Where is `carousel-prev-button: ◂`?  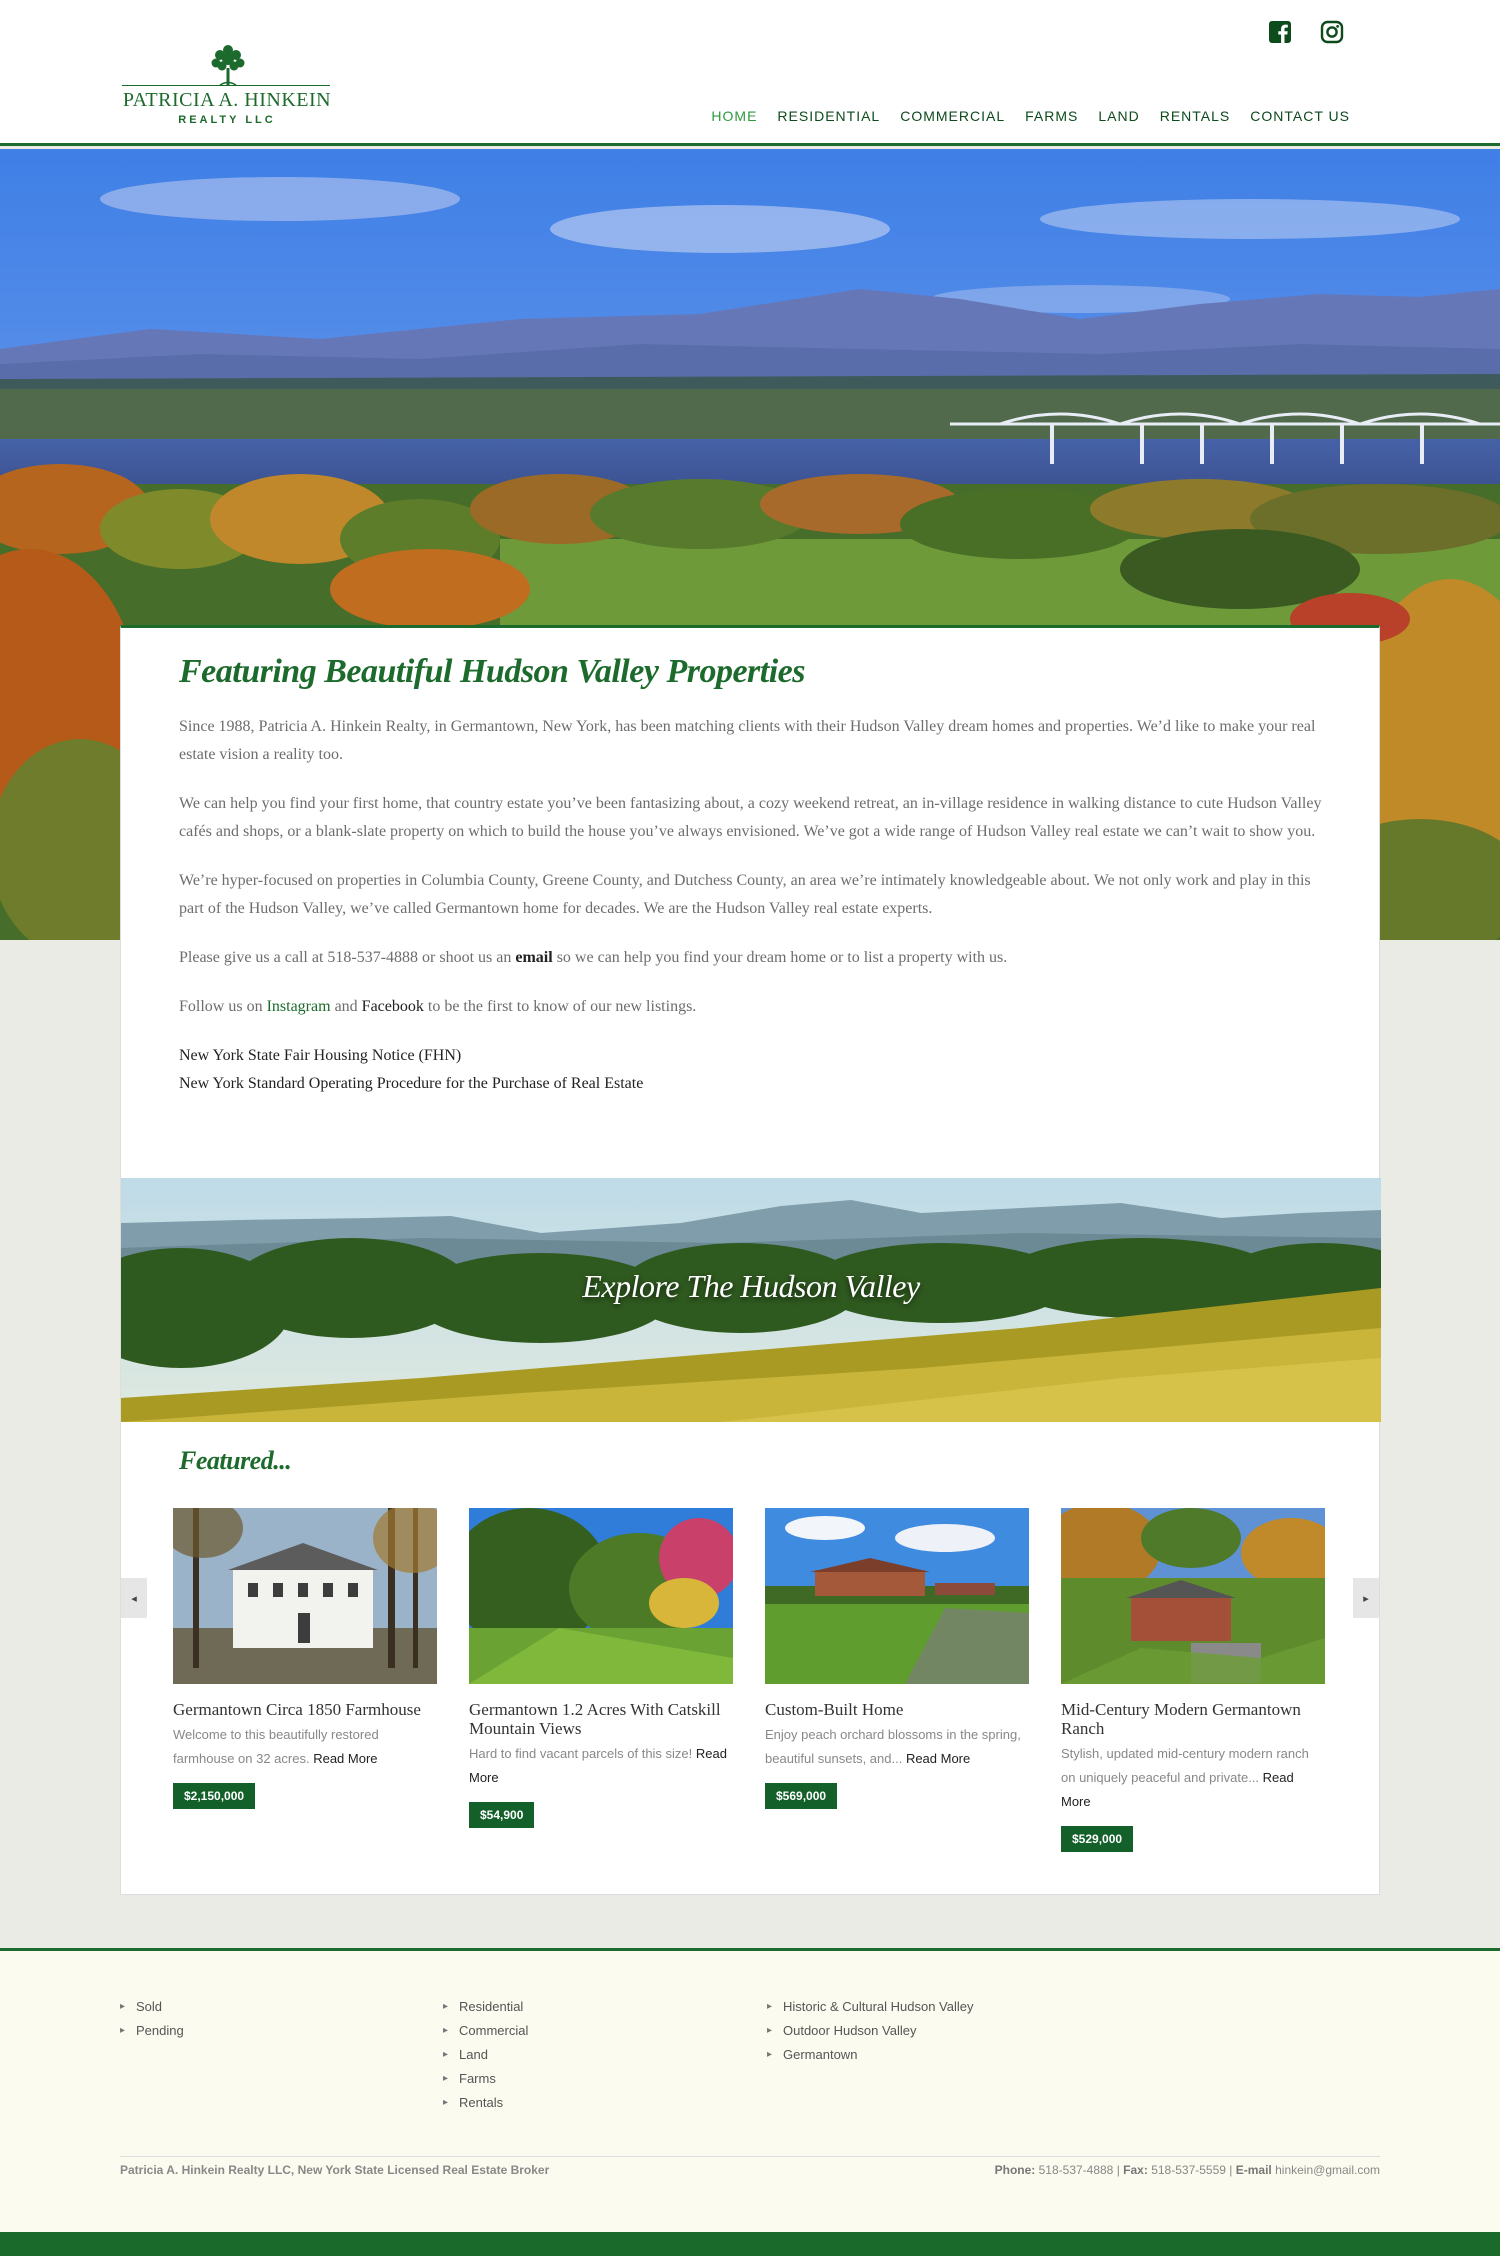
carousel-prev-button: ◂ is located at coordinates (134, 1598).